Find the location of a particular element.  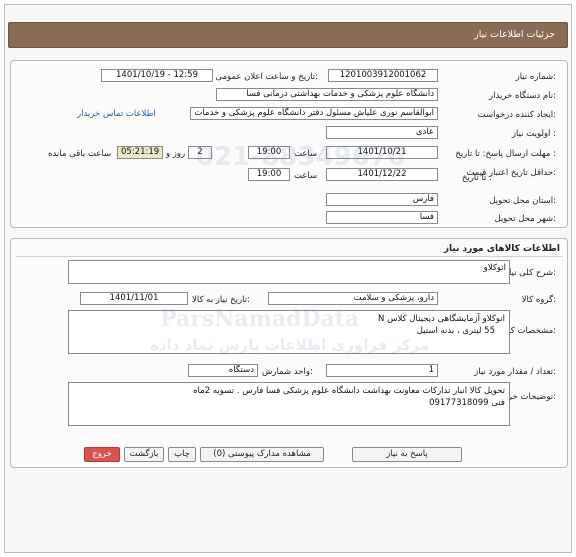

need-date-field: 1401/11/01 is located at coordinates (134, 298).